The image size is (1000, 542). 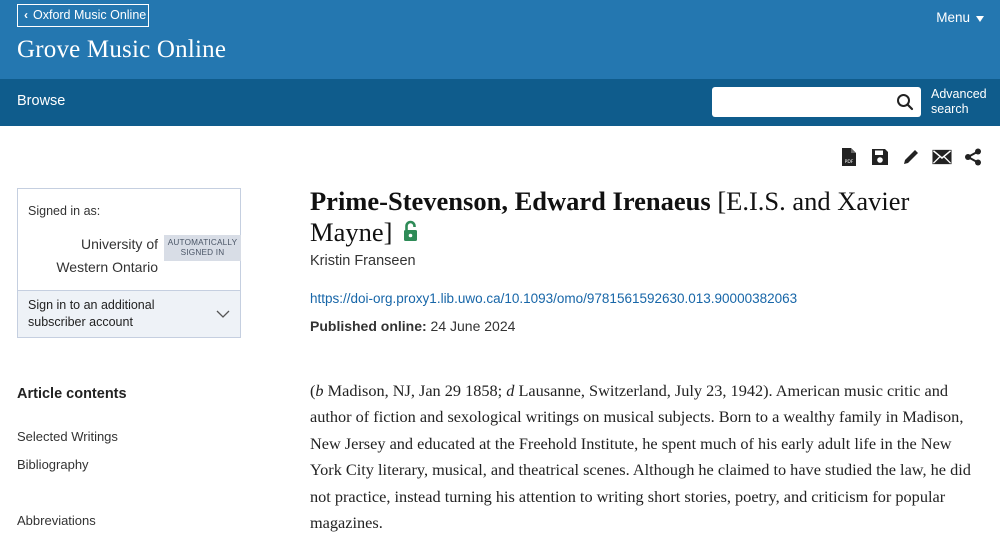 What do you see at coordinates (41, 101) in the screenshot?
I see `browse-link: Browse` at bounding box center [41, 101].